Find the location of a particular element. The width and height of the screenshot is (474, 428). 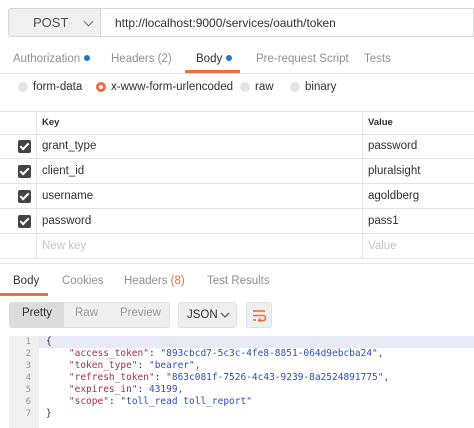

line-number: 2 is located at coordinates (28, 354).